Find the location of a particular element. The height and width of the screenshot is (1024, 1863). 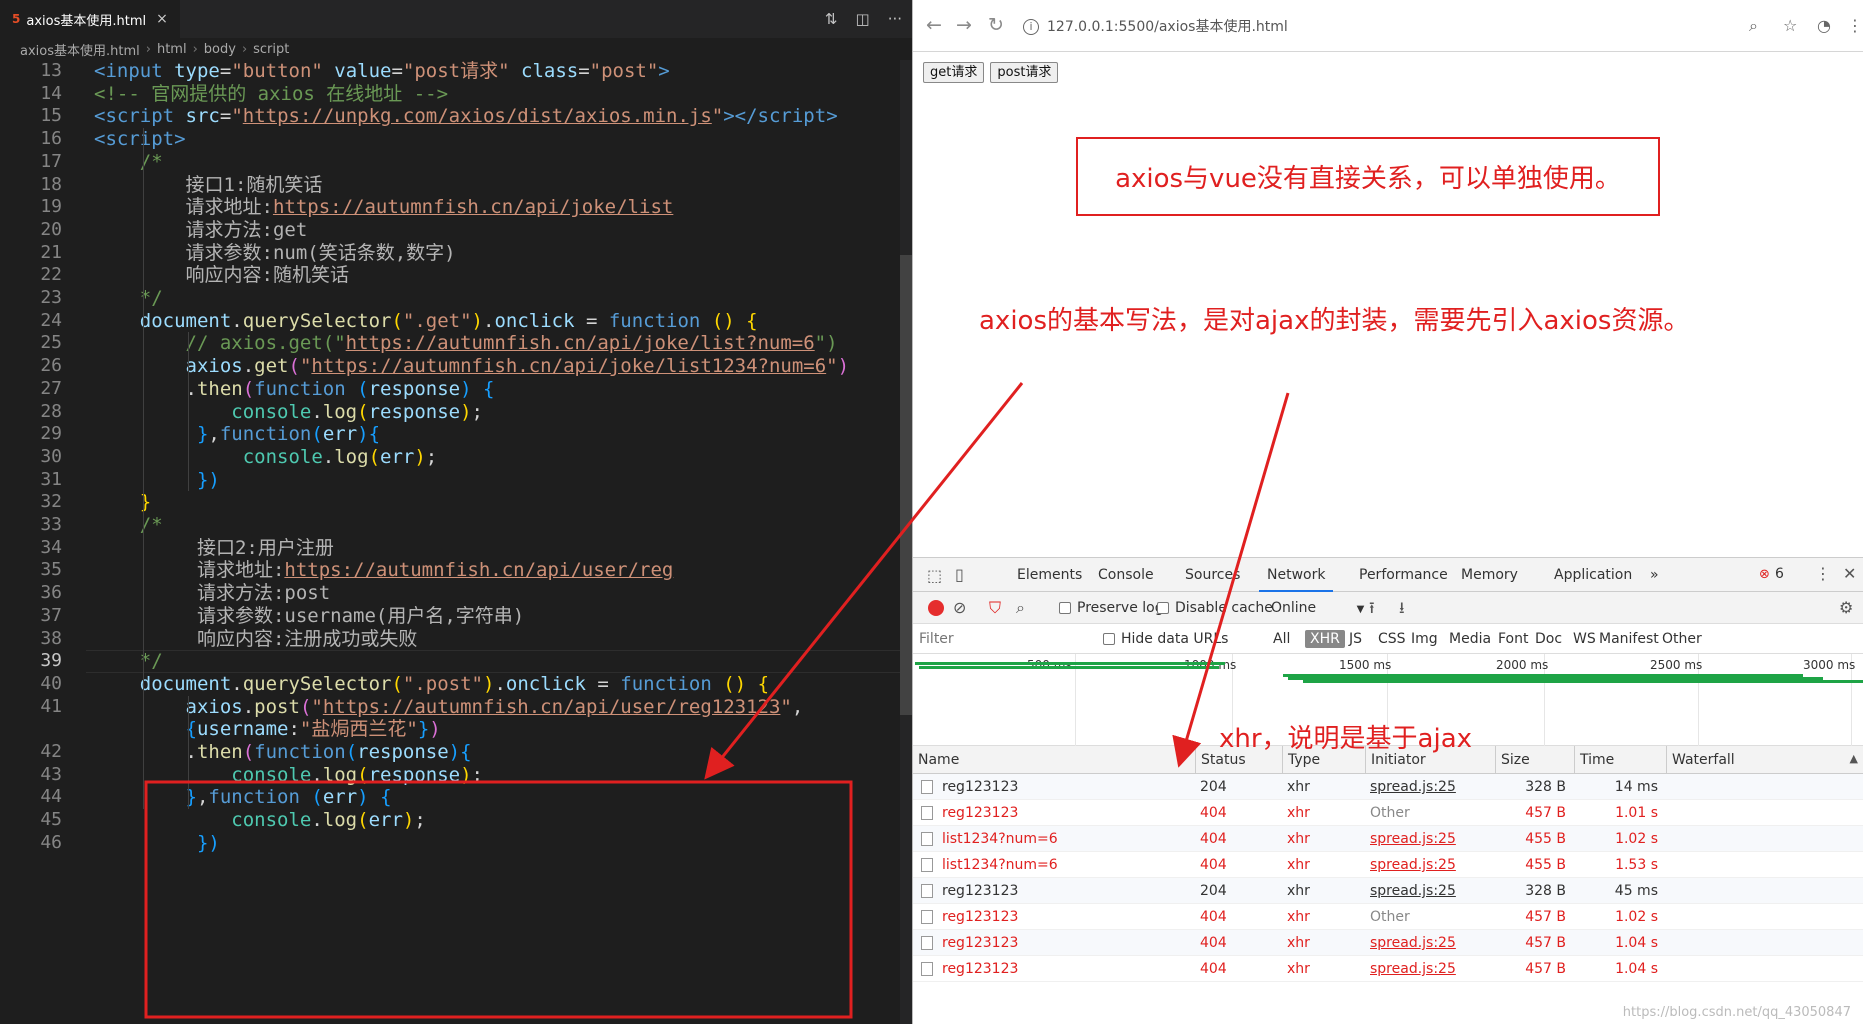

table-row: reg123123 204 xhr spread.js:25 328 B 14 ms is located at coordinates (1388, 787).